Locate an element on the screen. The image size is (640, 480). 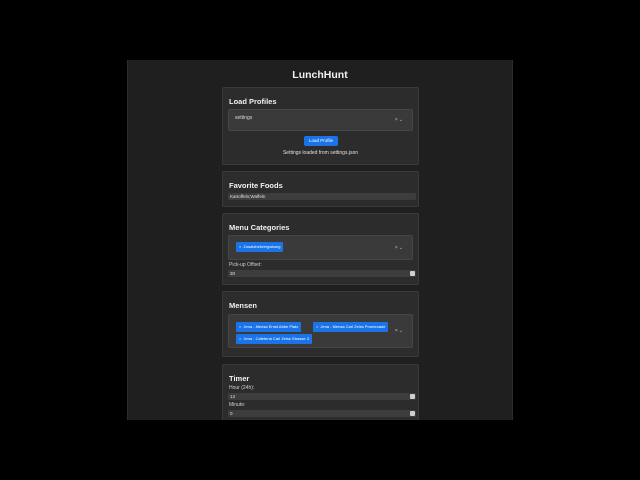
load-profiles-title: Load Profiles is located at coordinates (253, 101).